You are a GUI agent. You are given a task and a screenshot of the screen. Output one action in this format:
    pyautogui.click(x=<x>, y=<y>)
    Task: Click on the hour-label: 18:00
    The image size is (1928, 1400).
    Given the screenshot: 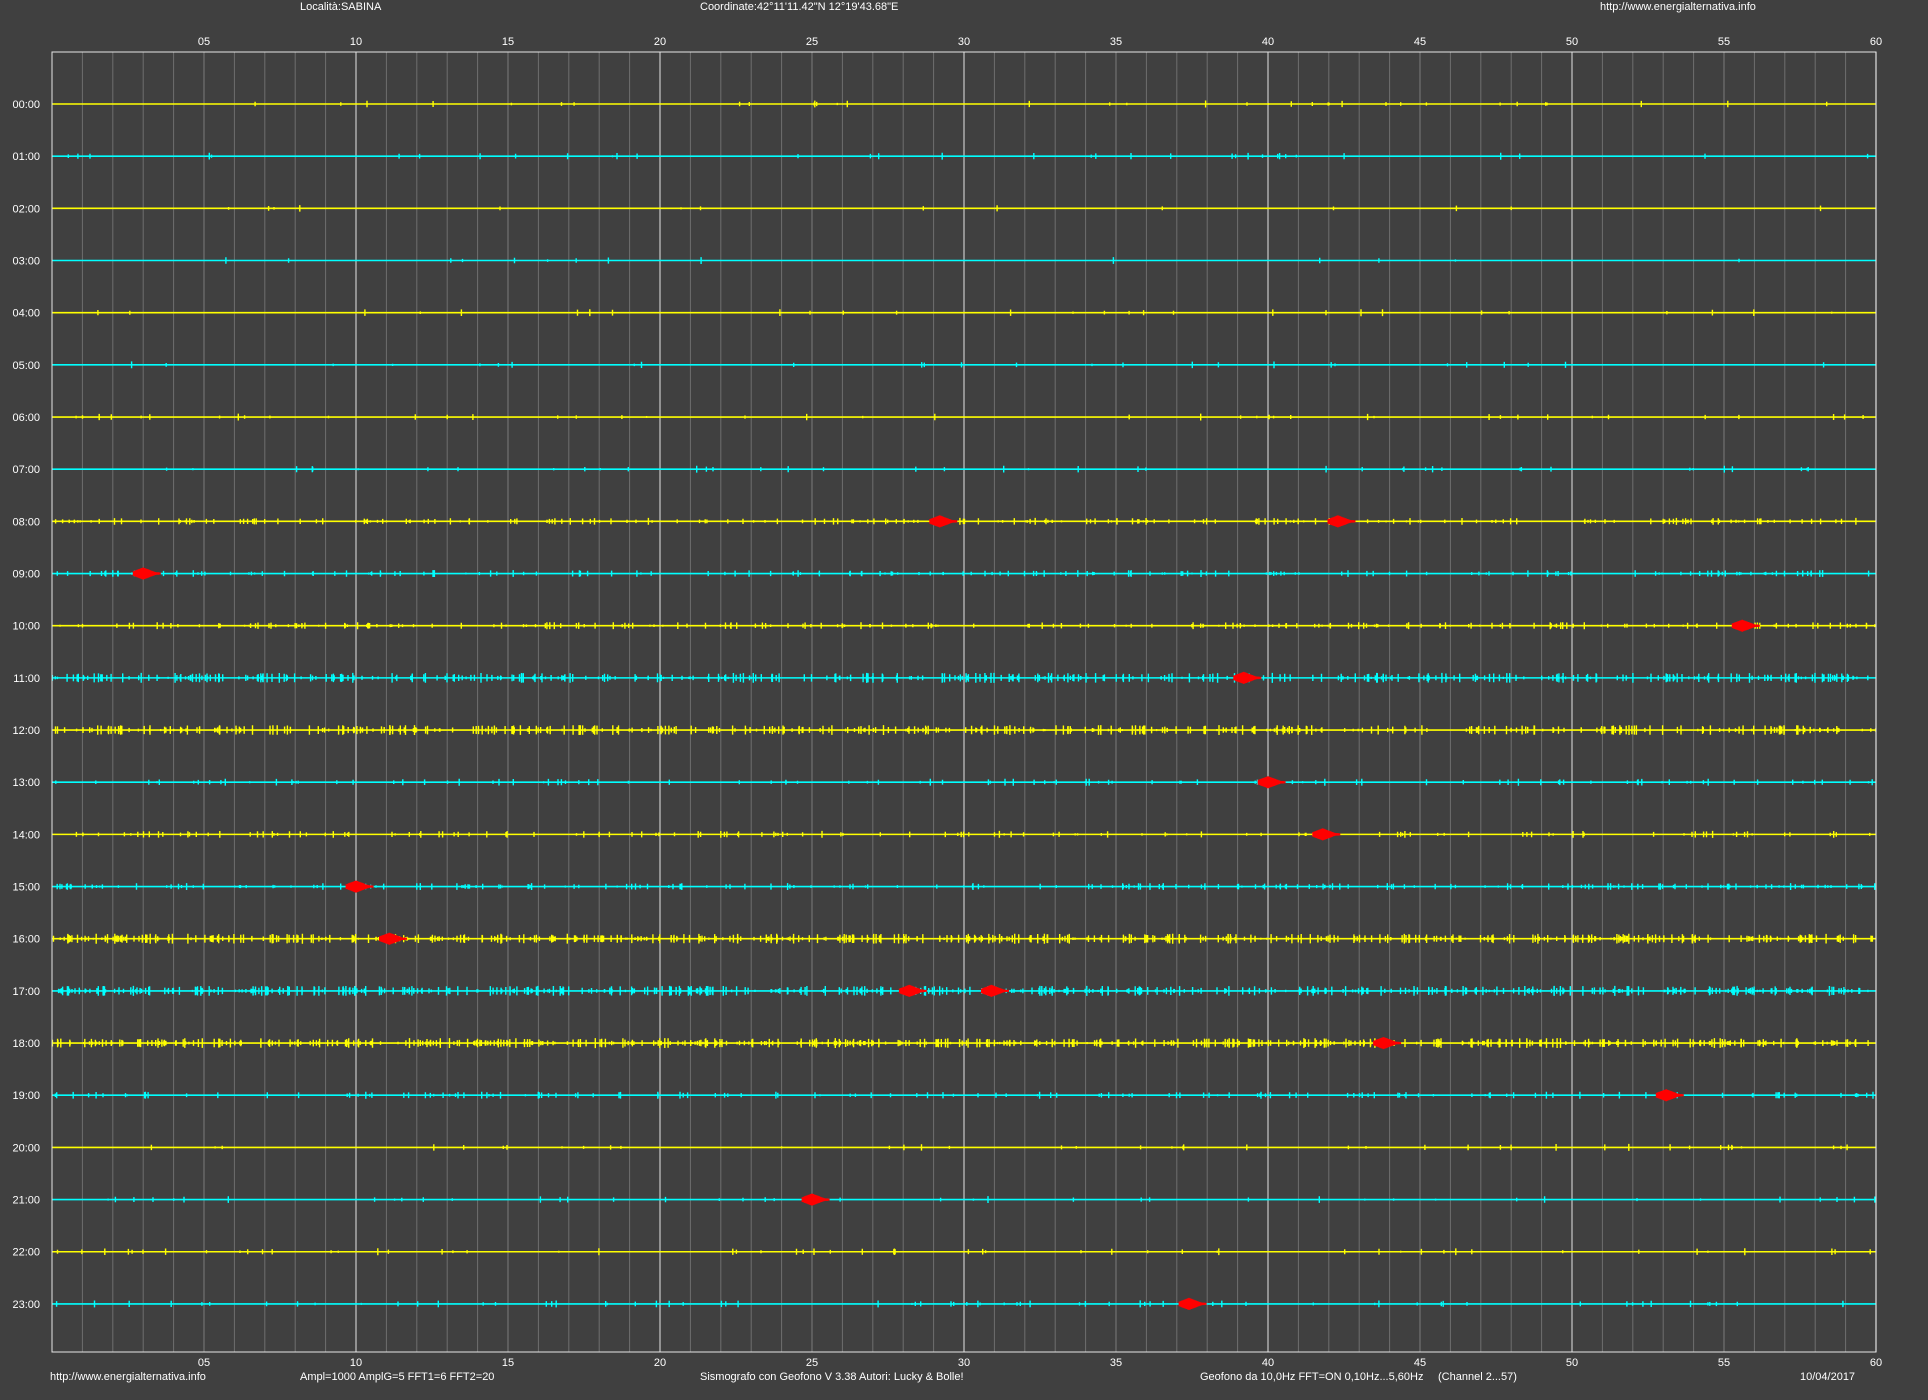 What is the action you would take?
    pyautogui.click(x=26, y=1044)
    